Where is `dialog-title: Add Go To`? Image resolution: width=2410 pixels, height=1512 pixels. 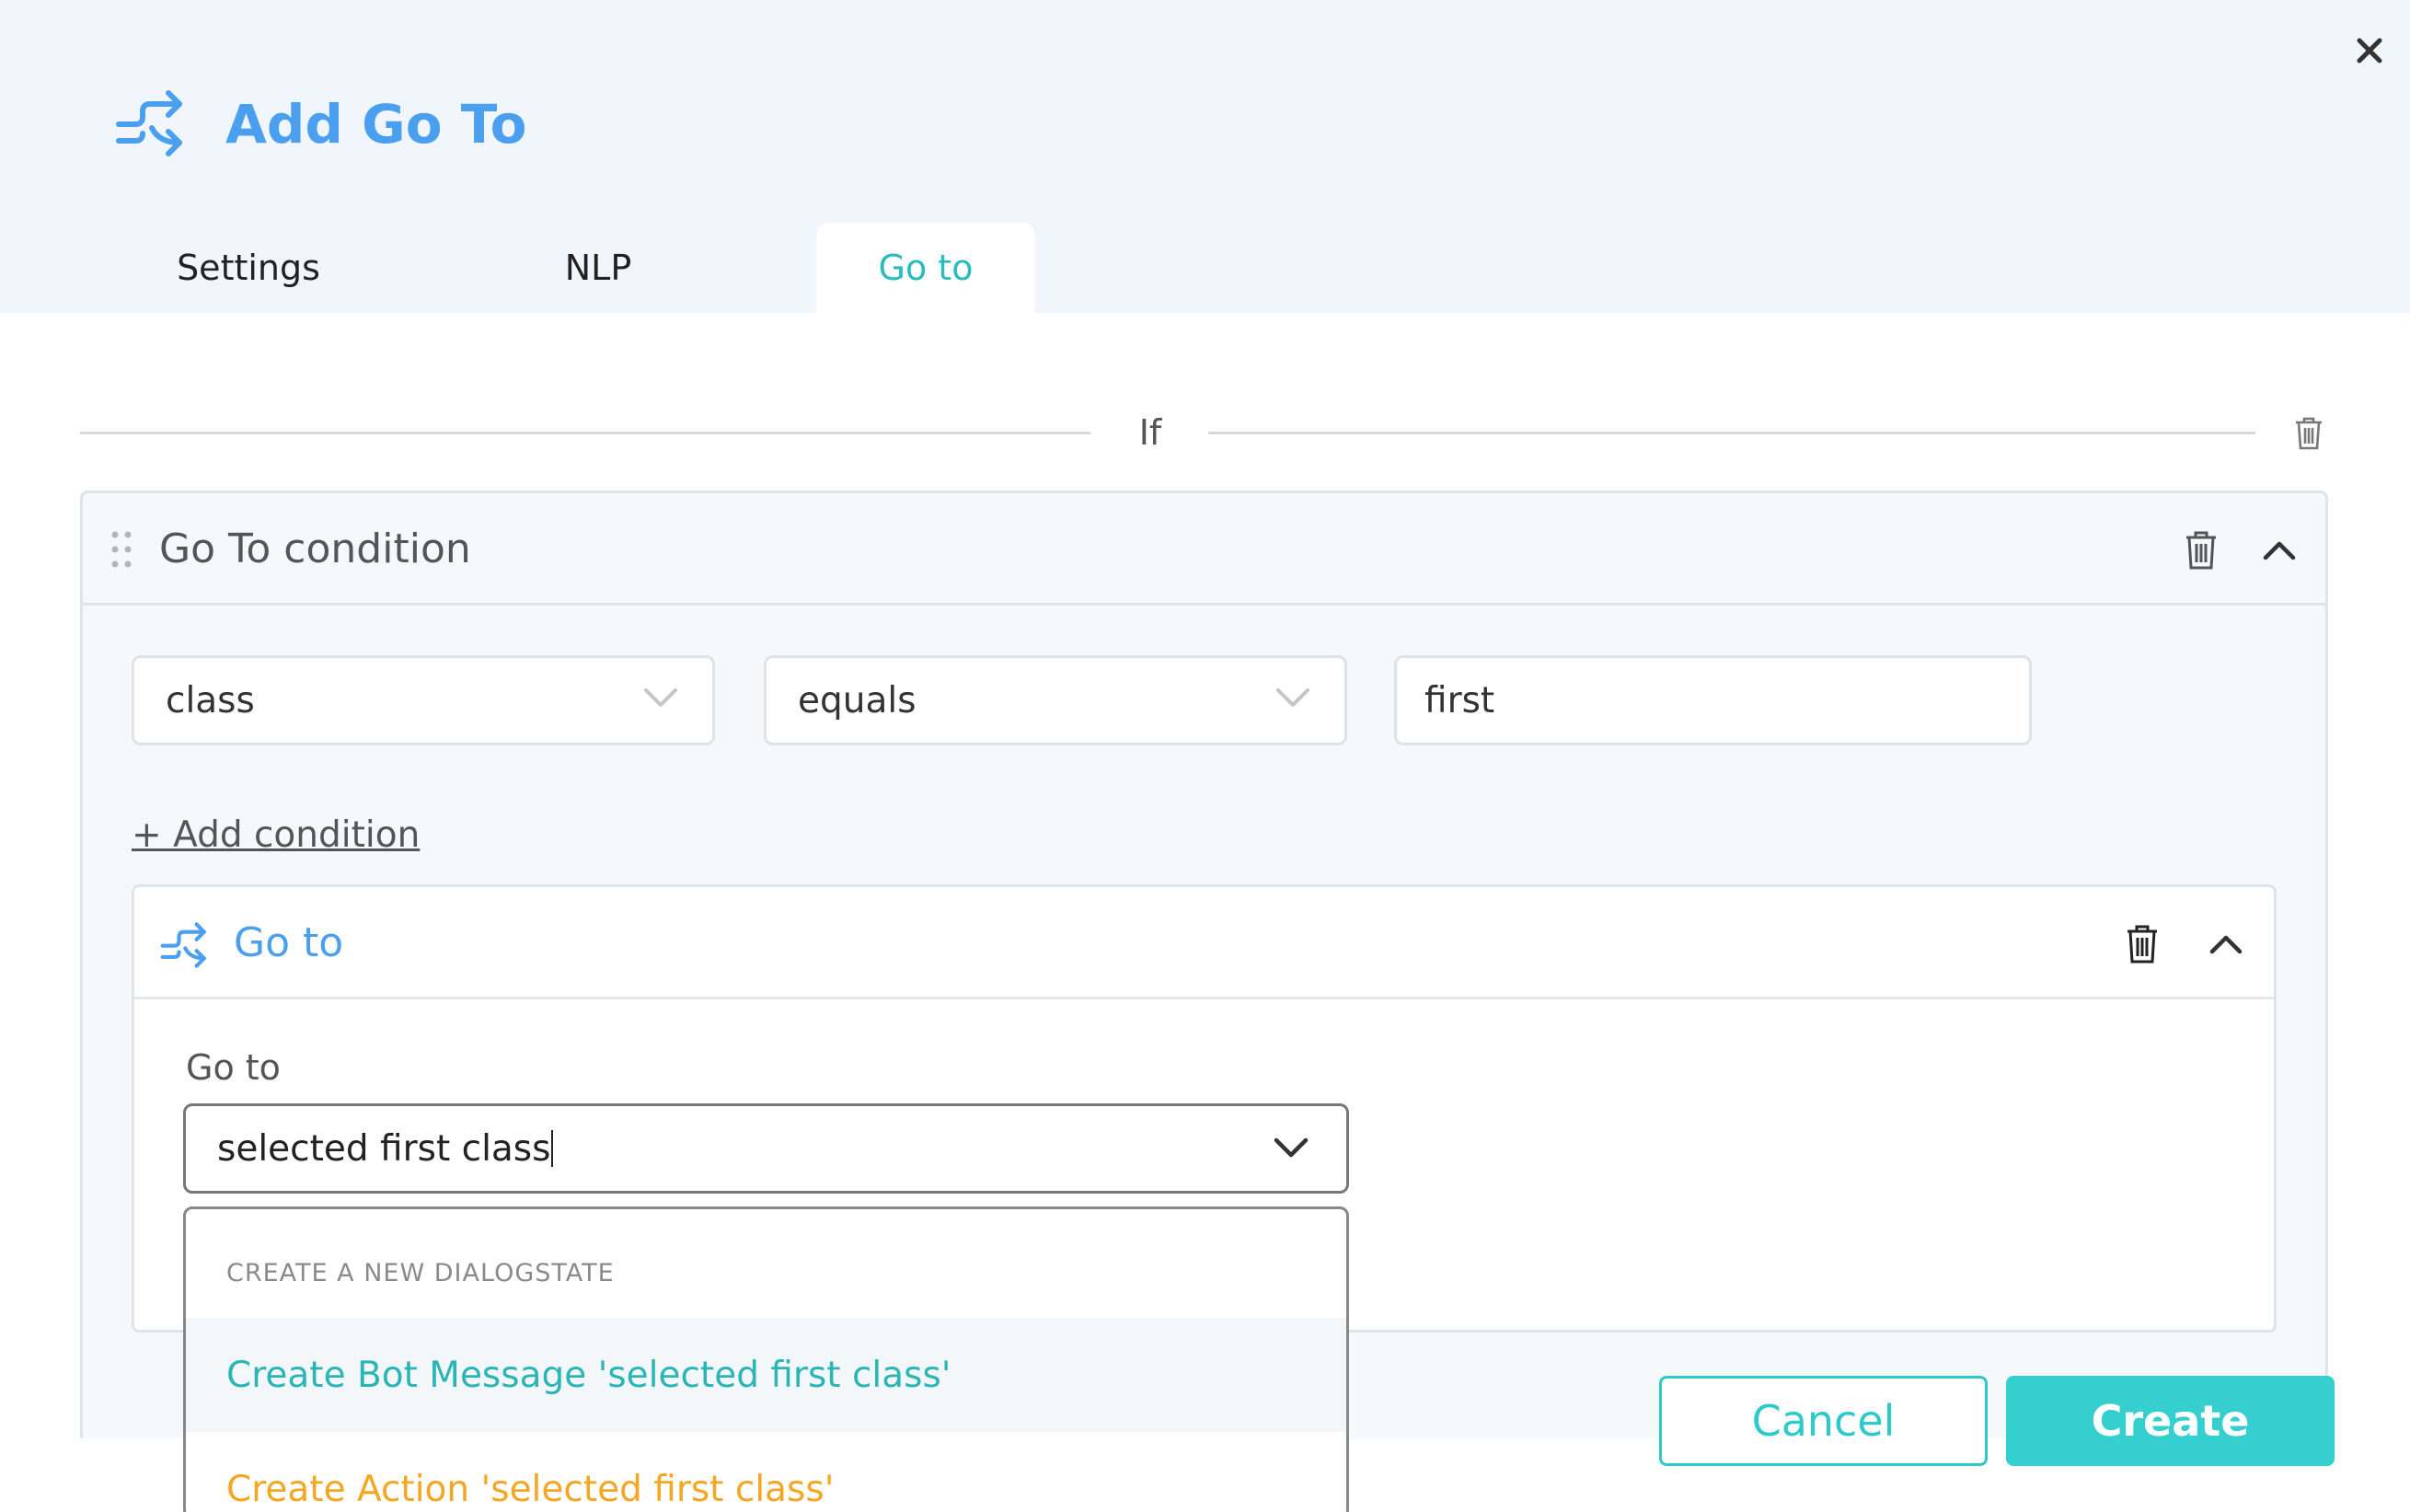 dialog-title: Add Go To is located at coordinates (376, 124).